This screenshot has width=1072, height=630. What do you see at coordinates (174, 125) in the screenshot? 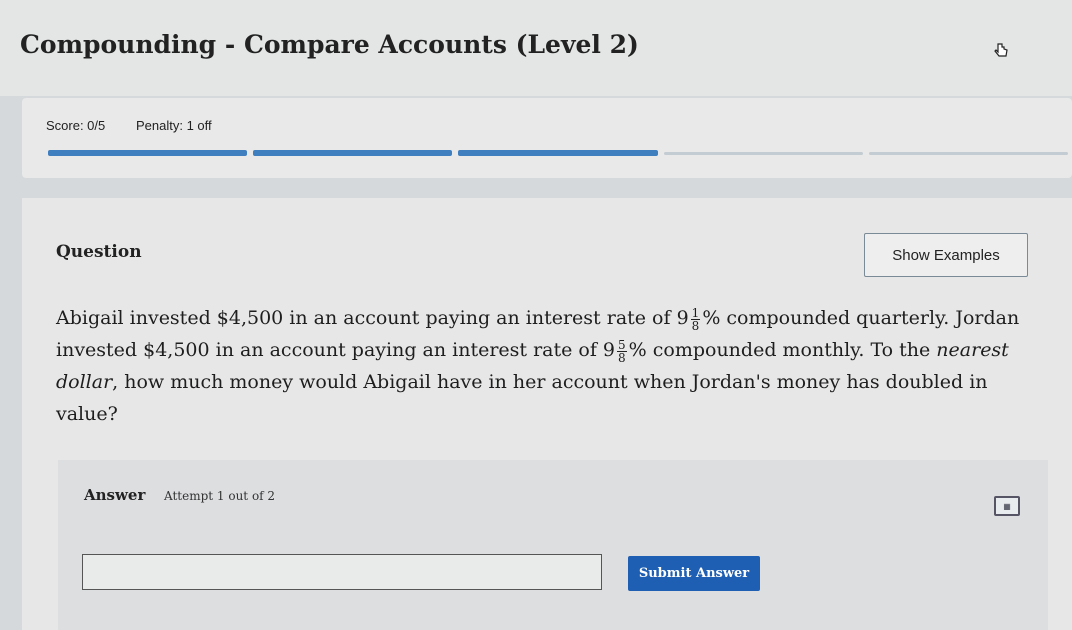
I see `penalty-text: Penalty: 1 off` at bounding box center [174, 125].